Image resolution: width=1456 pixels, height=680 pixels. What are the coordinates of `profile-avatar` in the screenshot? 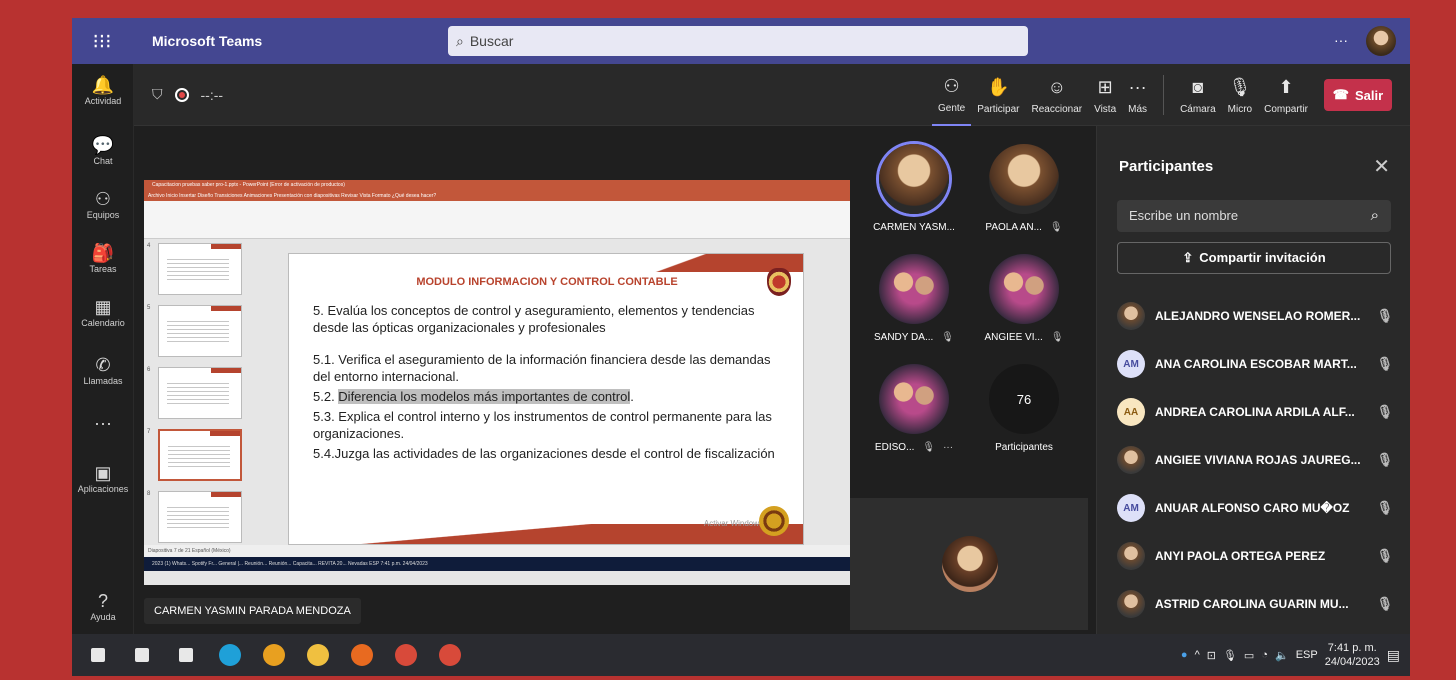 It's located at (1381, 41).